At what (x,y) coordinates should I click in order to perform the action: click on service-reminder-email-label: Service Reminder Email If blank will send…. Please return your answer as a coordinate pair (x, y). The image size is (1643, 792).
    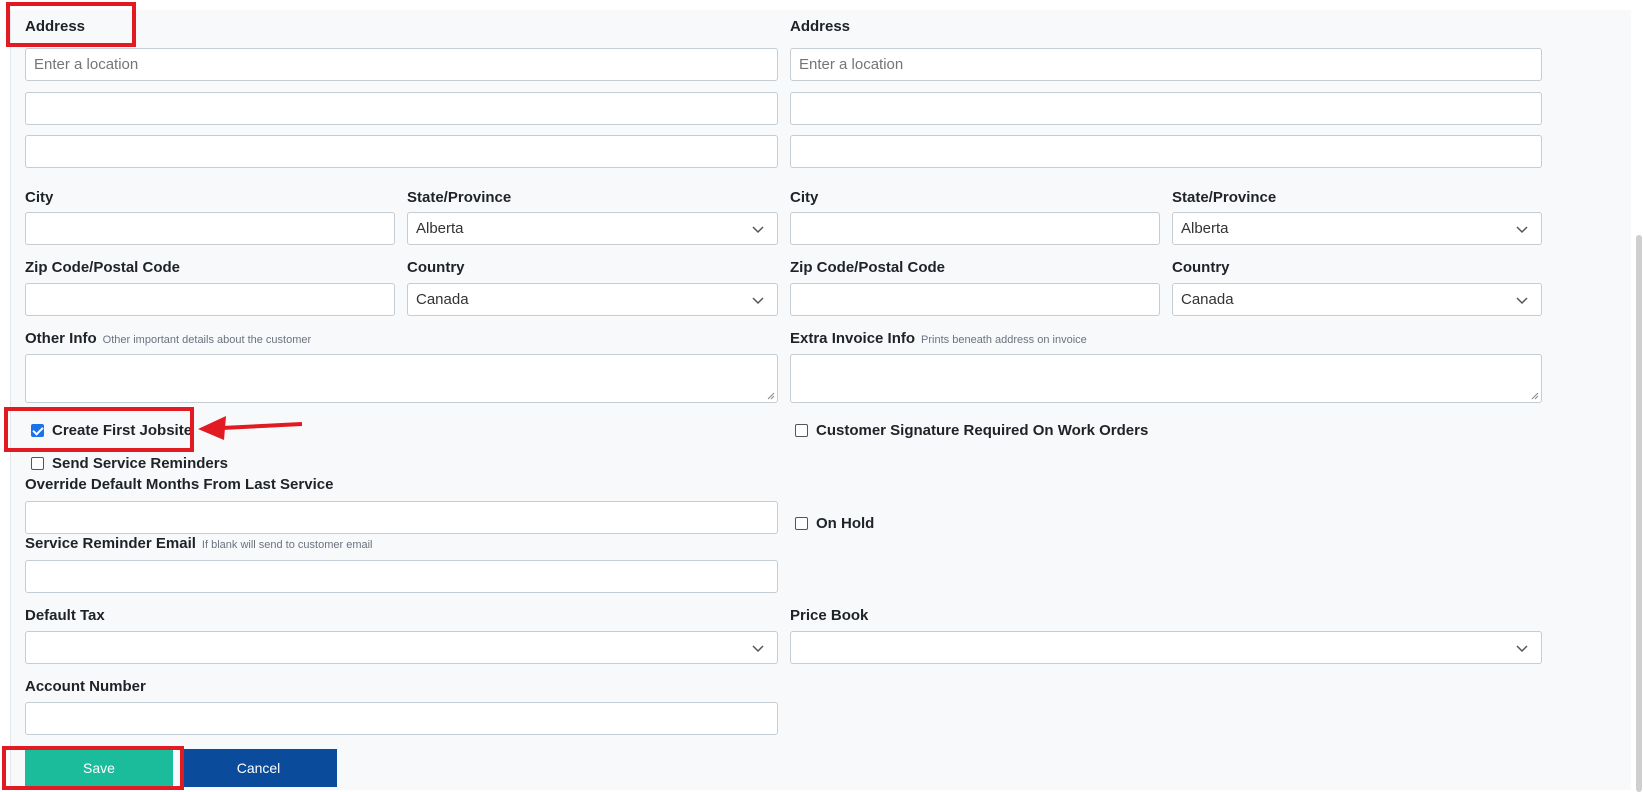
    Looking at the image, I should click on (199, 544).